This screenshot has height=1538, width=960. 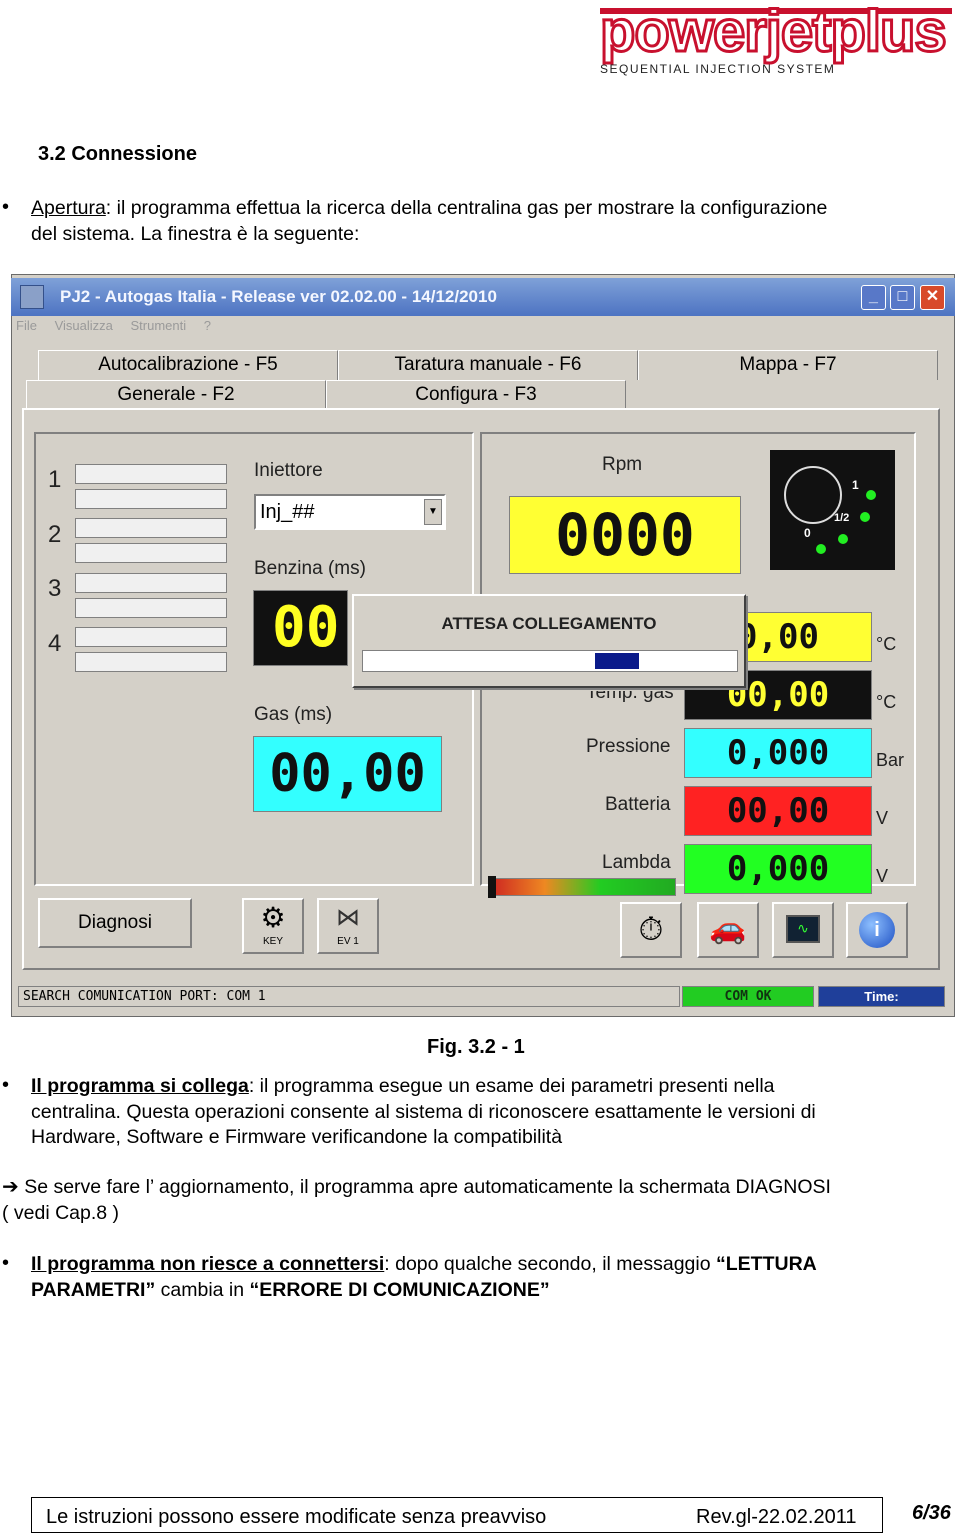 I want to click on cylinder-1-label: 1, so click(x=55, y=479).